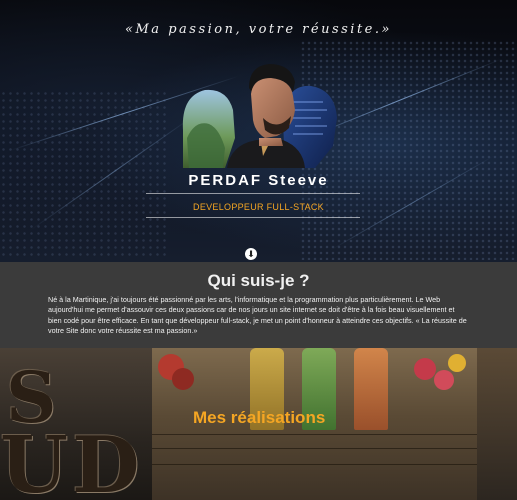 This screenshot has height=500, width=517. I want to click on profile-name: PERDAF Steeve, so click(258, 180).